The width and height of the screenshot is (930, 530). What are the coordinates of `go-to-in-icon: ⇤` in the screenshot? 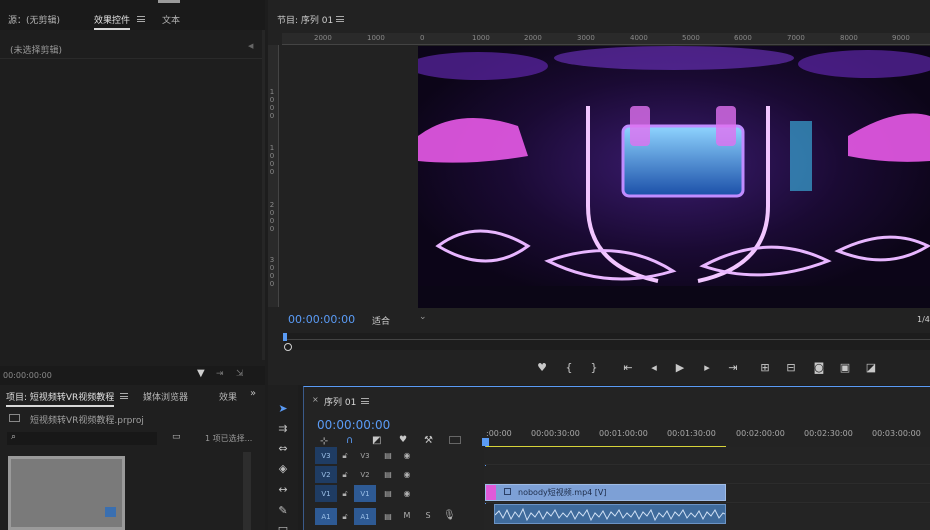 It's located at (628, 367).